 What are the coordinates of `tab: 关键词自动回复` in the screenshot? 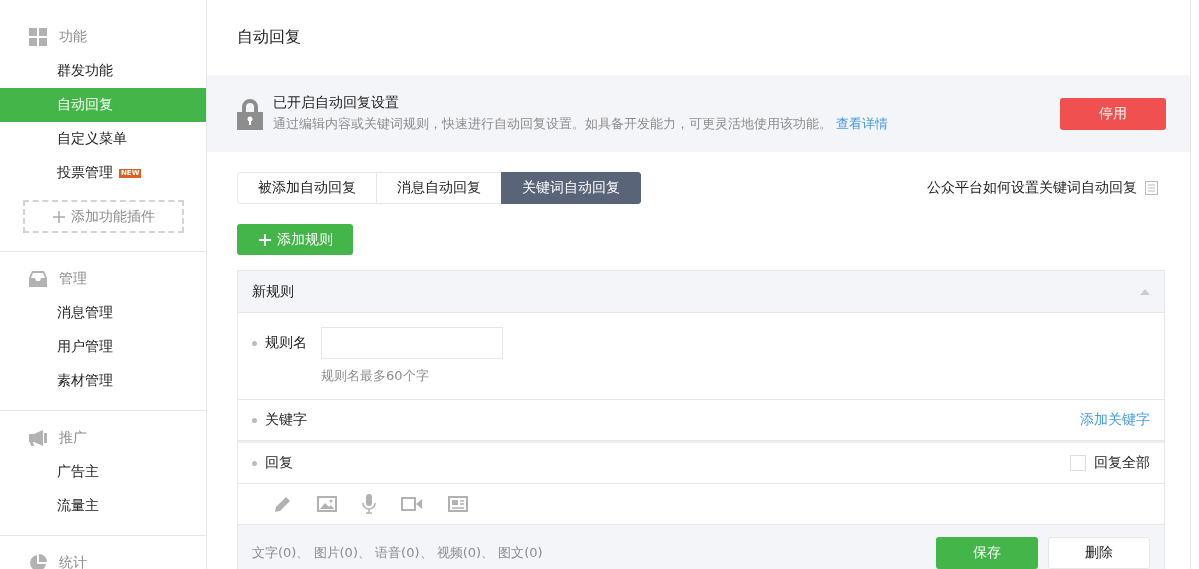 It's located at (571, 188).